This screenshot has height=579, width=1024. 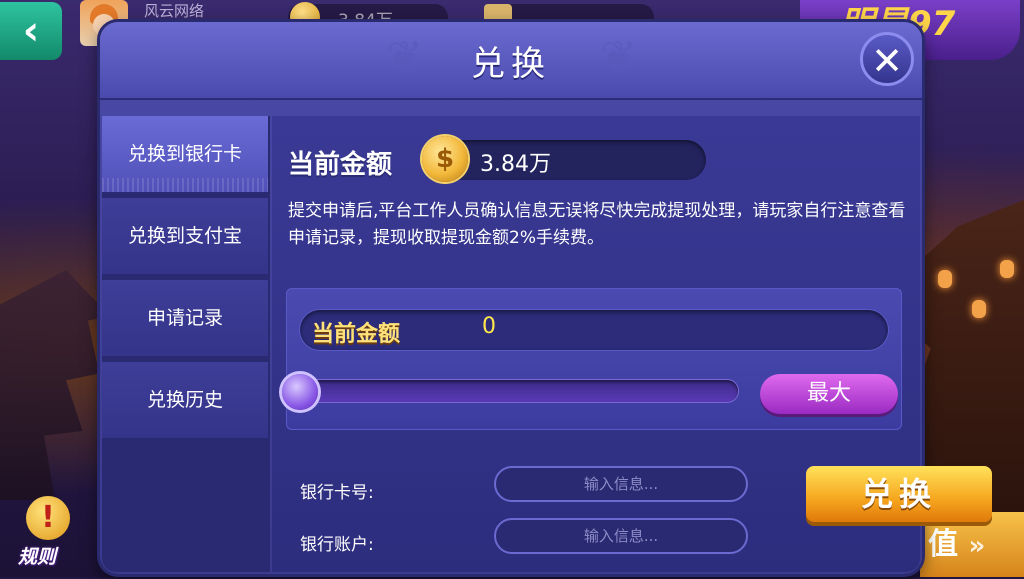 What do you see at coordinates (621, 484) in the screenshot?
I see `card-number-input` at bounding box center [621, 484].